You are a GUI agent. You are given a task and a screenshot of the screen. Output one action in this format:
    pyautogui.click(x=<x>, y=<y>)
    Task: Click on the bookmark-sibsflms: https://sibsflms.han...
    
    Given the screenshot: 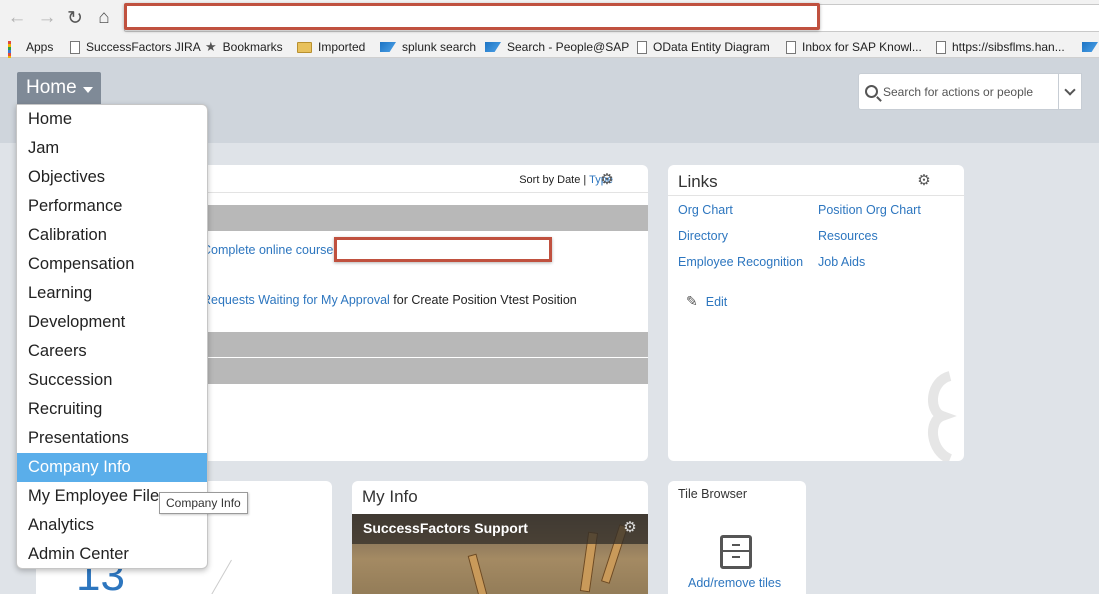 What is the action you would take?
    pyautogui.click(x=1000, y=47)
    